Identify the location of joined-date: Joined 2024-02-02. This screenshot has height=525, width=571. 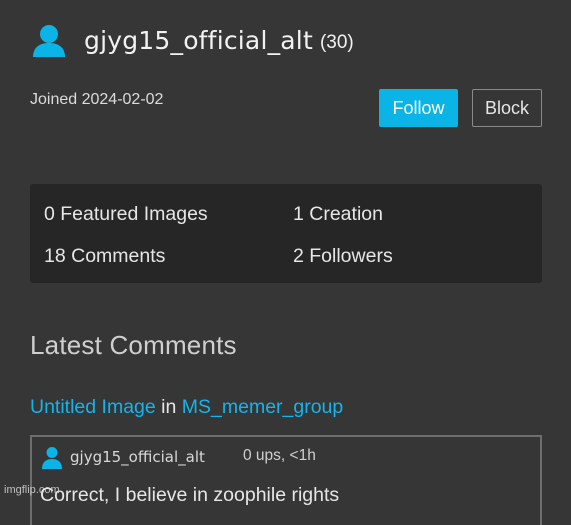
(97, 99).